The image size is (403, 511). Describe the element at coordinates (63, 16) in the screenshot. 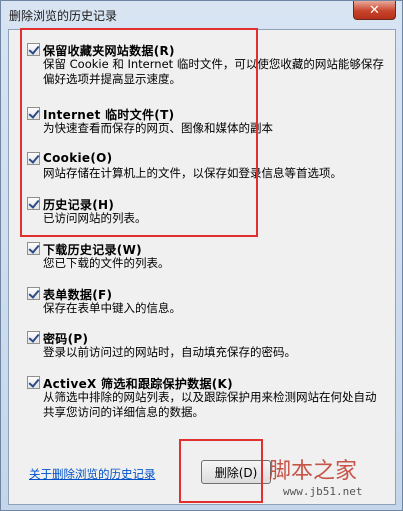

I see `dialog-title: 删除浏览的历史记录` at that location.